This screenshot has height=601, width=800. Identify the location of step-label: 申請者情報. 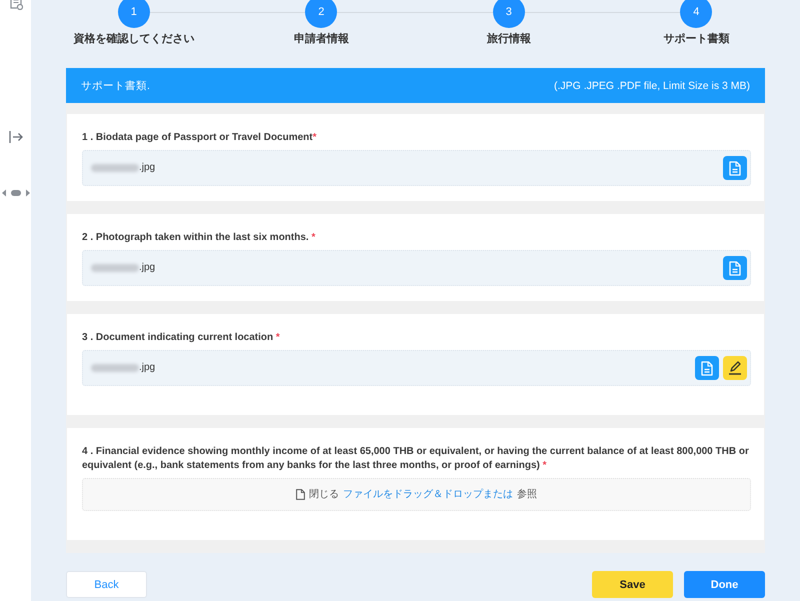
(321, 39).